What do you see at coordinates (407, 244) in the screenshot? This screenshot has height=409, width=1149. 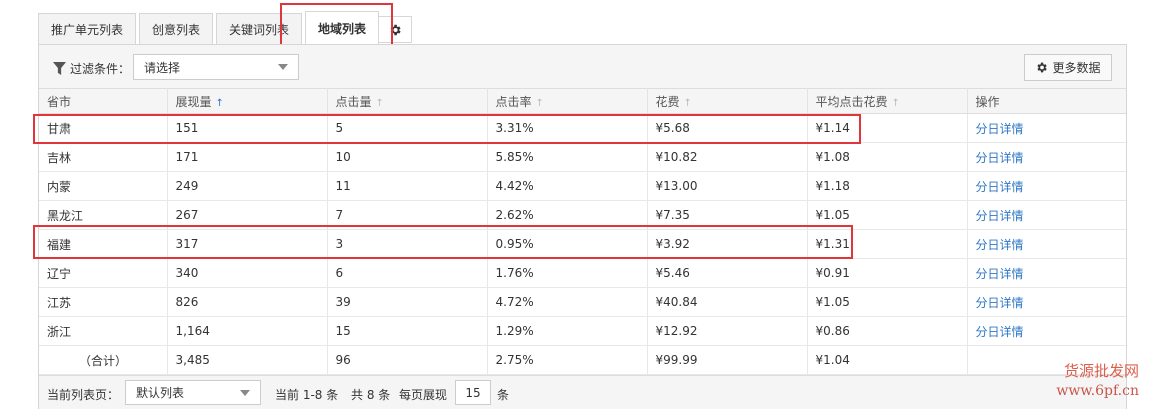 I see `cell-clicks: 3` at bounding box center [407, 244].